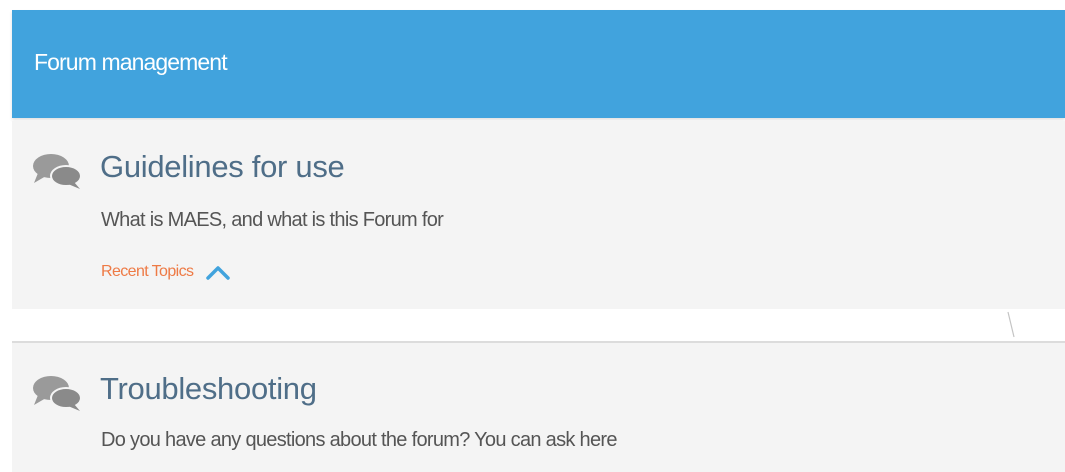  What do you see at coordinates (131, 62) in the screenshot?
I see `page-title: Forum management` at bounding box center [131, 62].